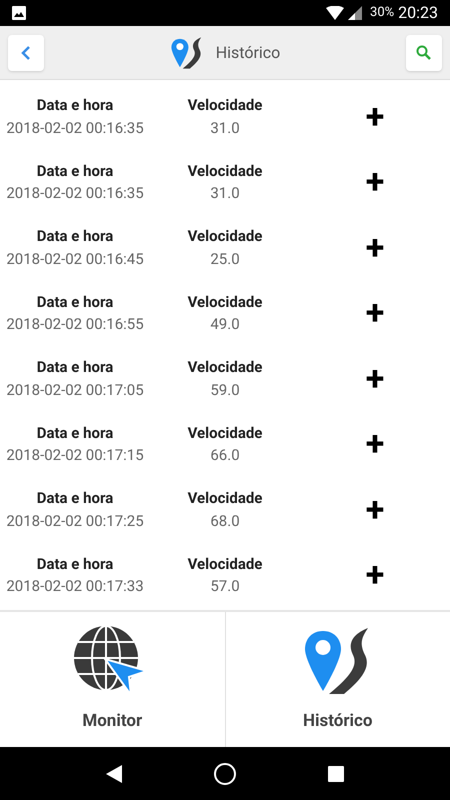  I want to click on date-value: 2018-02-02 00:17:33, so click(75, 587).